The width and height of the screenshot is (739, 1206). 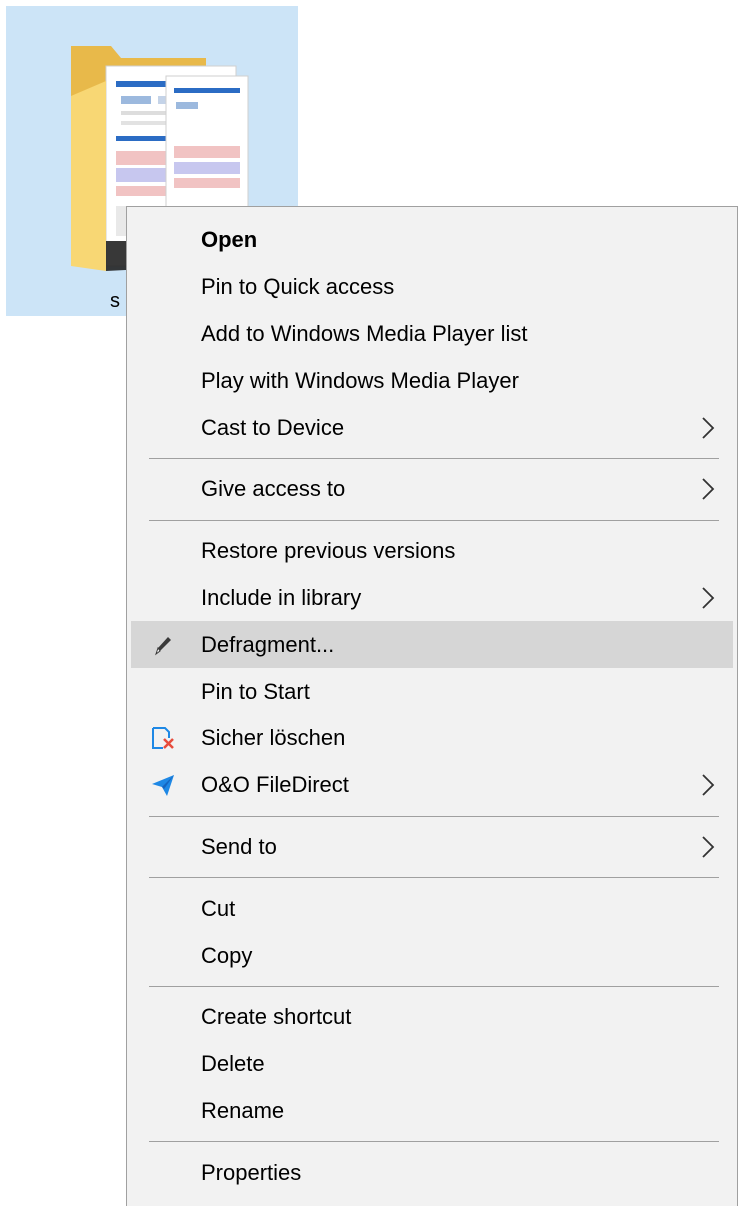 I want to click on menu-item-cut: Cut, so click(x=432, y=908).